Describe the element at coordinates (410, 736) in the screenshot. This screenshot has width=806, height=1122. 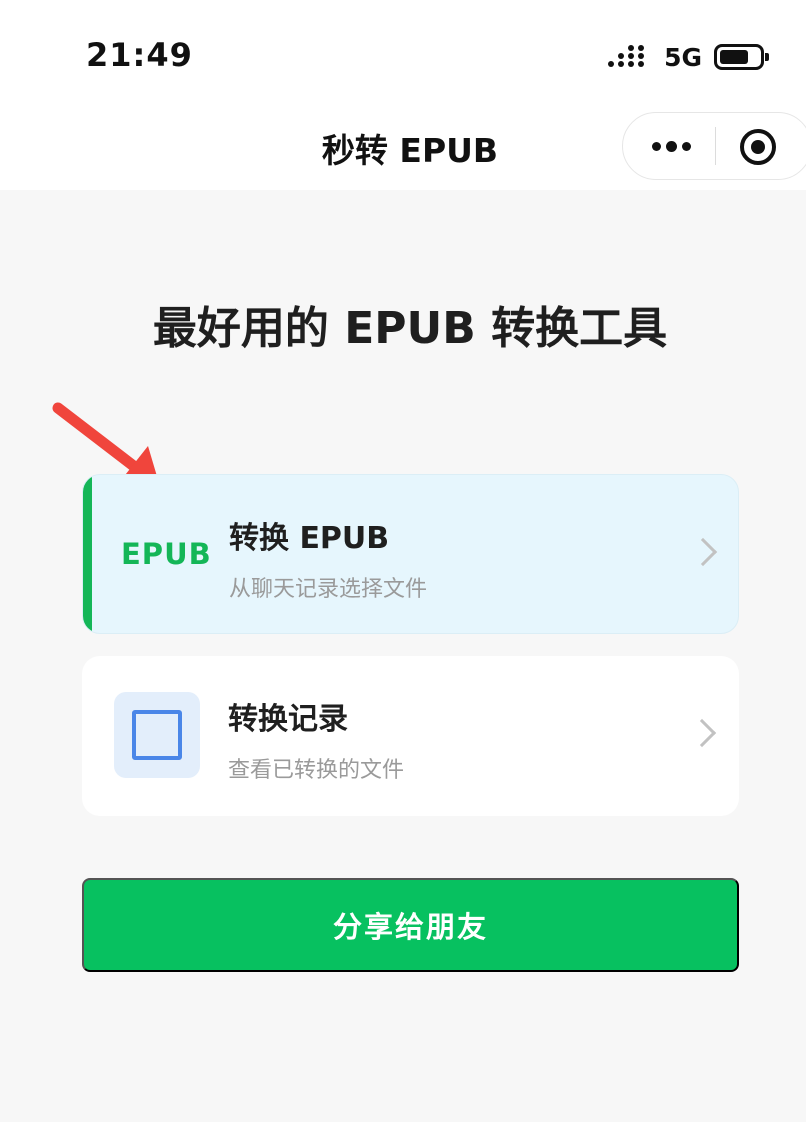
I see `conversion-history-card: 转换记录 查看已转换的文件` at that location.